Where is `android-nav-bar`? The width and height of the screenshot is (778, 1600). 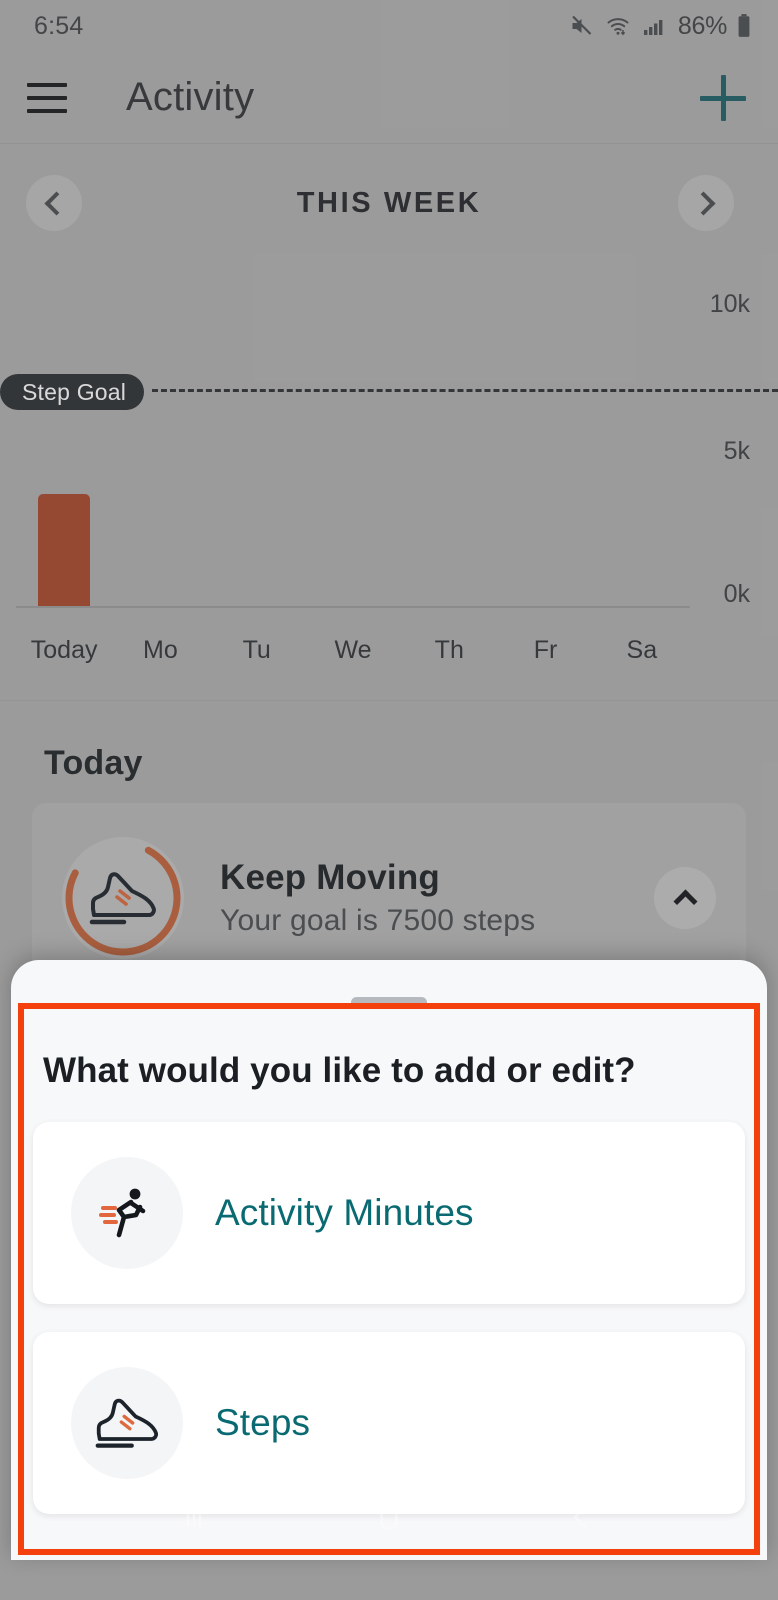 android-nav-bar is located at coordinates (389, 1519).